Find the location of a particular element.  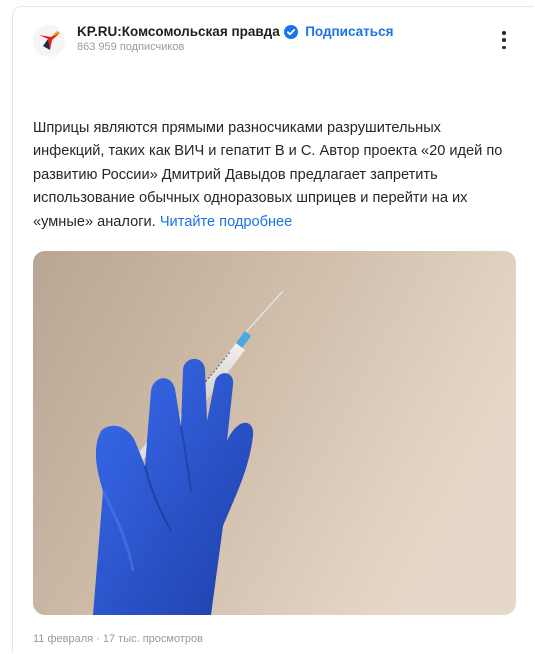

more-vertical-icon is located at coordinates (504, 40).